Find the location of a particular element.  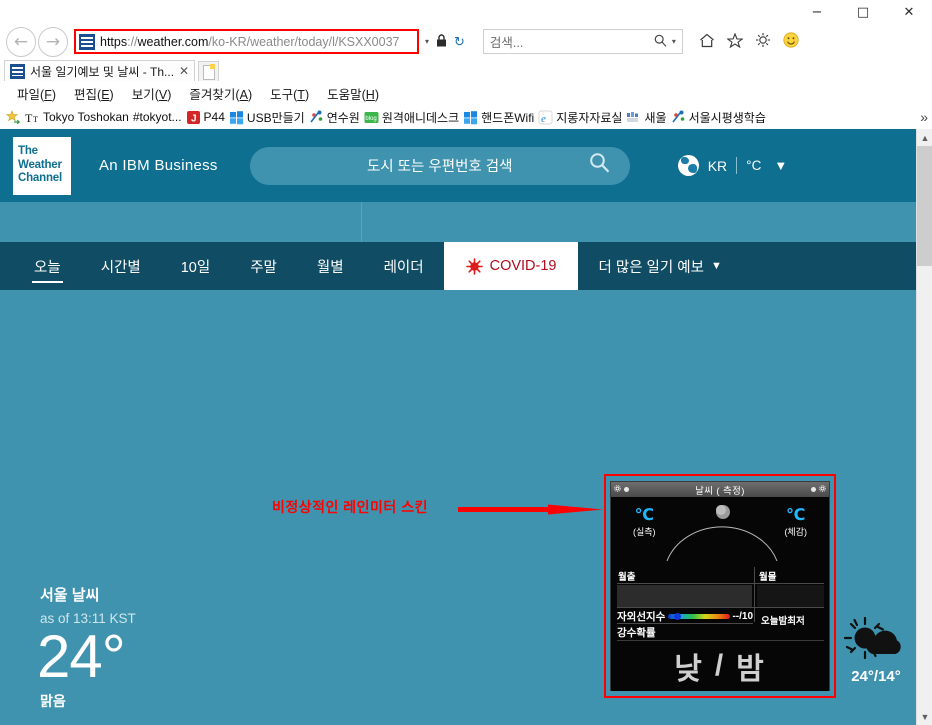

menu-item-tools: 도구(T) is located at coordinates (289, 93).